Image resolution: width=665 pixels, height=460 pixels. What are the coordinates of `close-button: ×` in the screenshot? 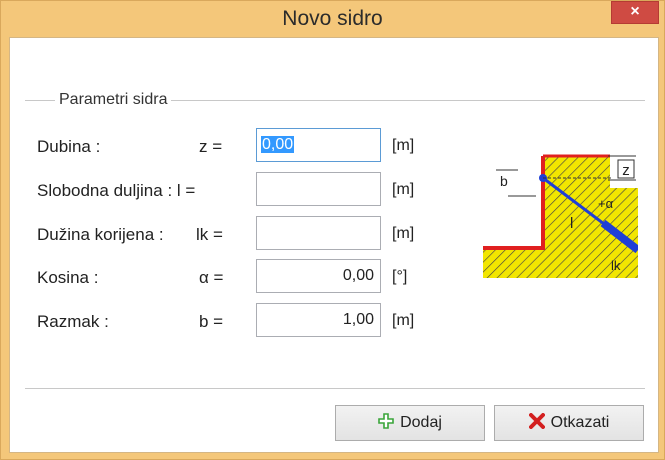 It's located at (635, 12).